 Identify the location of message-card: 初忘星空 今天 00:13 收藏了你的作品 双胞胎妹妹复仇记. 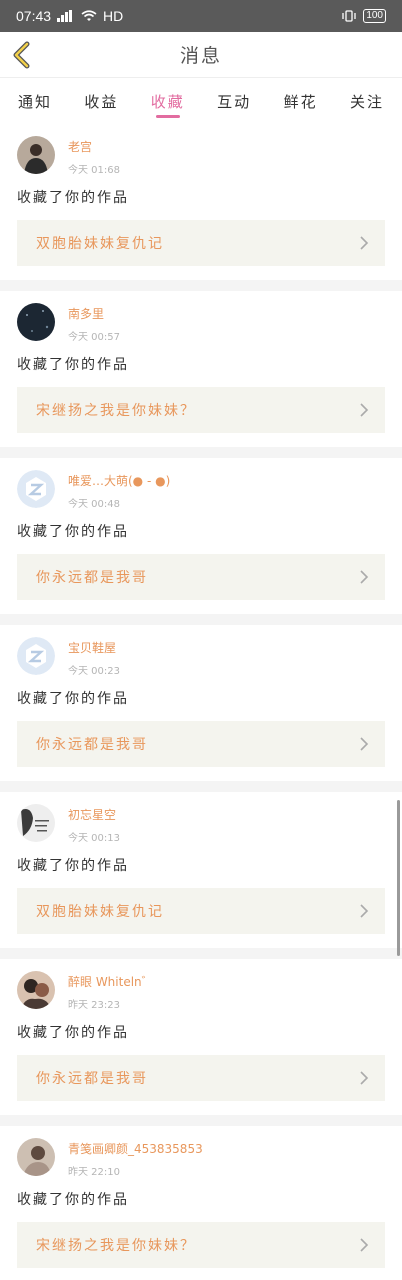
(201, 875).